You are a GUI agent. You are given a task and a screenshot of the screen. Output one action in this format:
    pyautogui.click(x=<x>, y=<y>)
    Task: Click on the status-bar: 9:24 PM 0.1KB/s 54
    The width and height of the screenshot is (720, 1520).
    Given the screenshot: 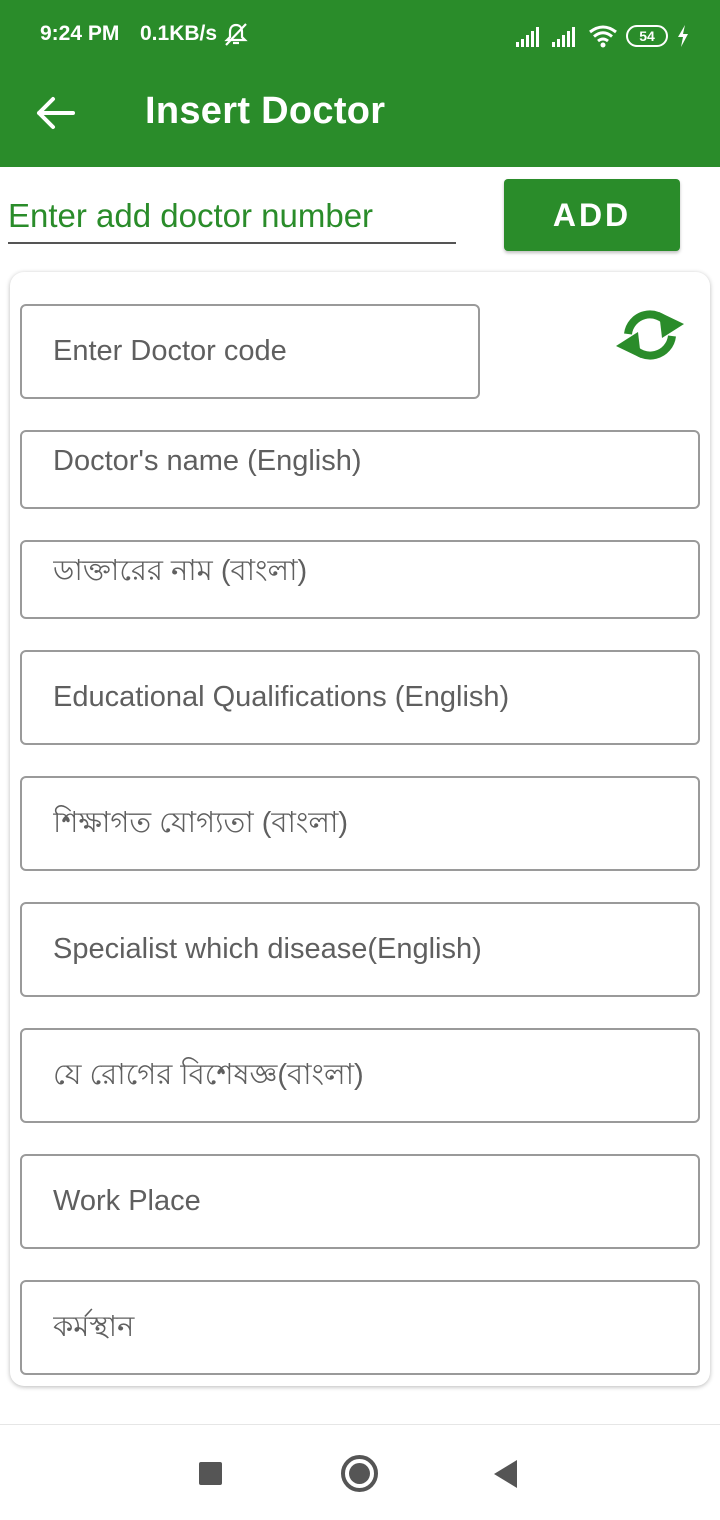 What is the action you would take?
    pyautogui.click(x=360, y=35)
    